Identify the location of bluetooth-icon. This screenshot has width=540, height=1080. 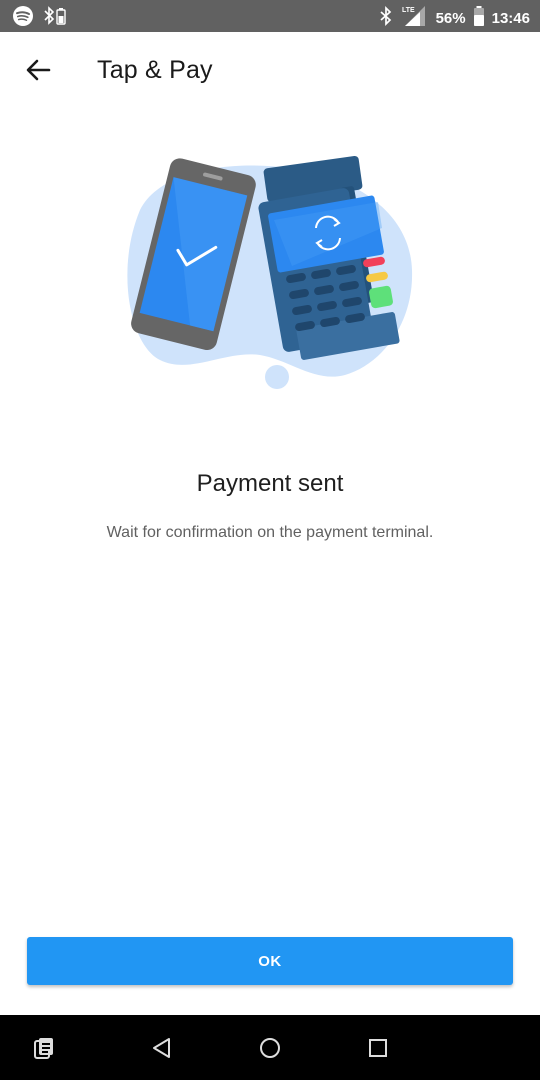
(386, 18).